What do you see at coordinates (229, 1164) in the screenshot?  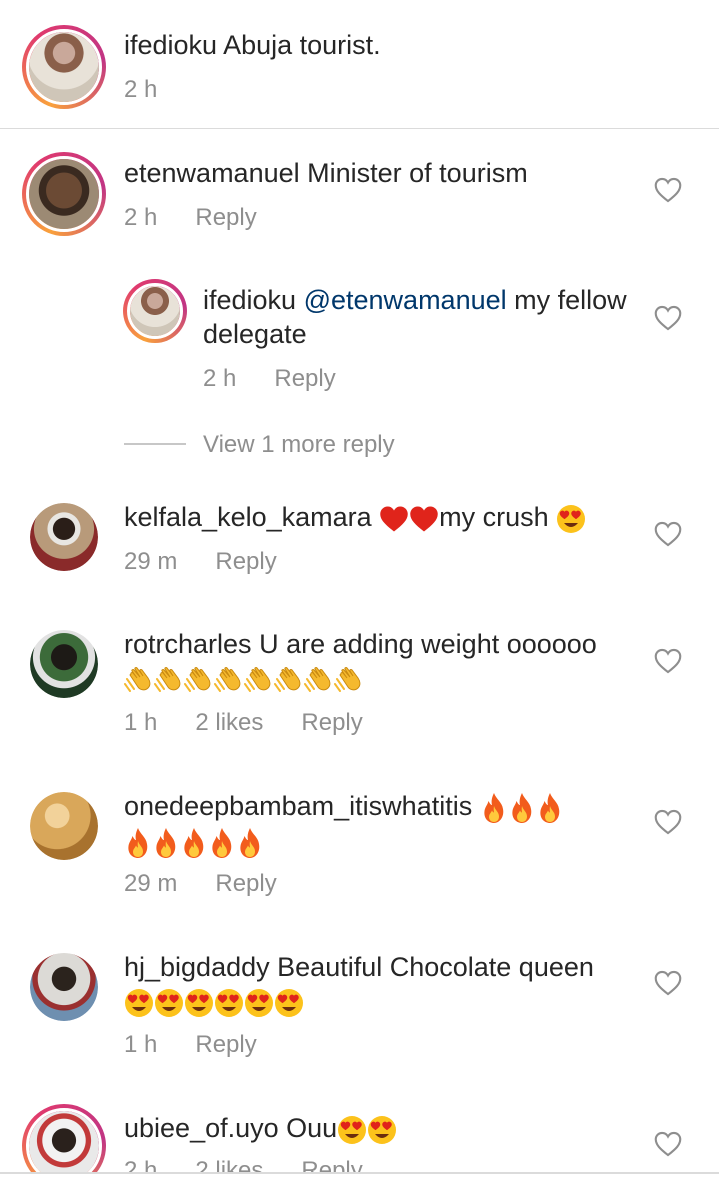 I see `likes-count: 2 likes` at bounding box center [229, 1164].